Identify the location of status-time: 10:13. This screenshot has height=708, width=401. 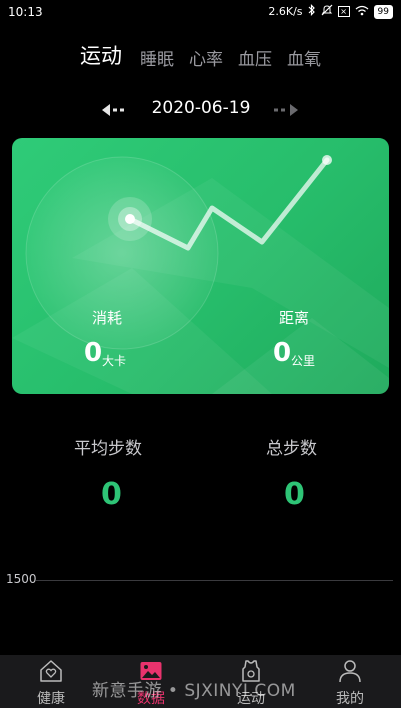
(25, 12).